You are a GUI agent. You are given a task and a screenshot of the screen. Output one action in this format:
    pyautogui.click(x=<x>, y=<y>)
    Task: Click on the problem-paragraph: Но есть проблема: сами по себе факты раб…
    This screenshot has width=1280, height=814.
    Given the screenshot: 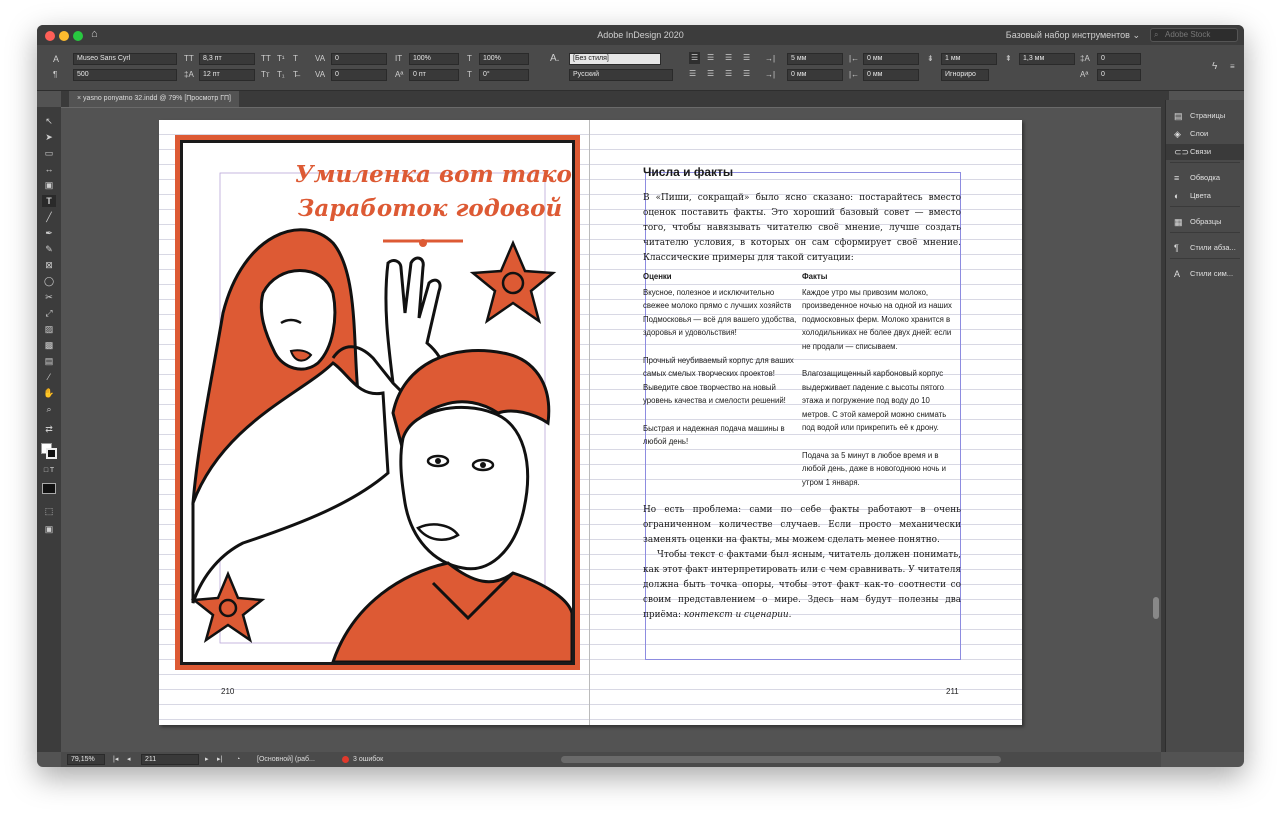 What is the action you would take?
    pyautogui.click(x=802, y=525)
    